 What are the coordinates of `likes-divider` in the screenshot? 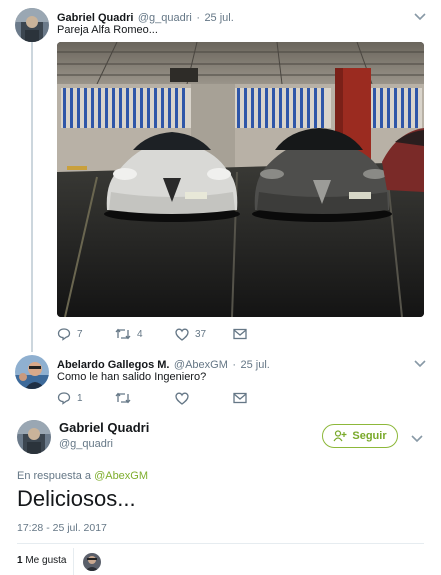 It's located at (73, 561).